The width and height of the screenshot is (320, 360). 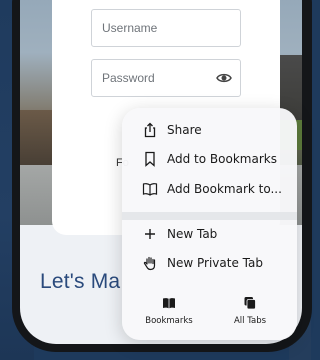 I want to click on bookmark-icon, so click(x=150, y=159).